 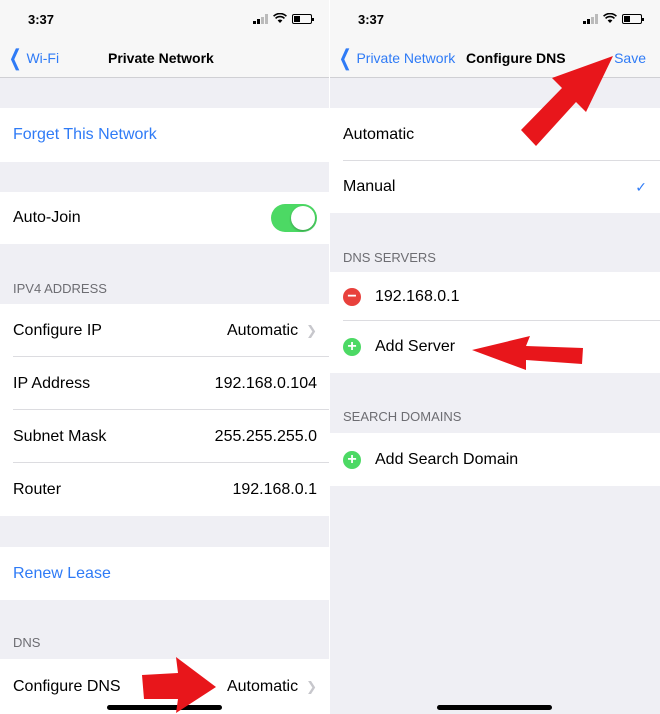 What do you see at coordinates (516, 58) in the screenshot?
I see `nav-title: Configure DNS` at bounding box center [516, 58].